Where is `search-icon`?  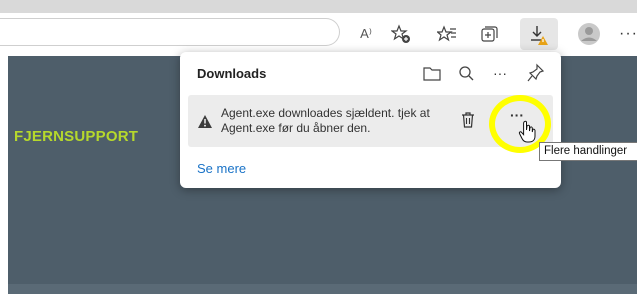
search-icon is located at coordinates (466, 73).